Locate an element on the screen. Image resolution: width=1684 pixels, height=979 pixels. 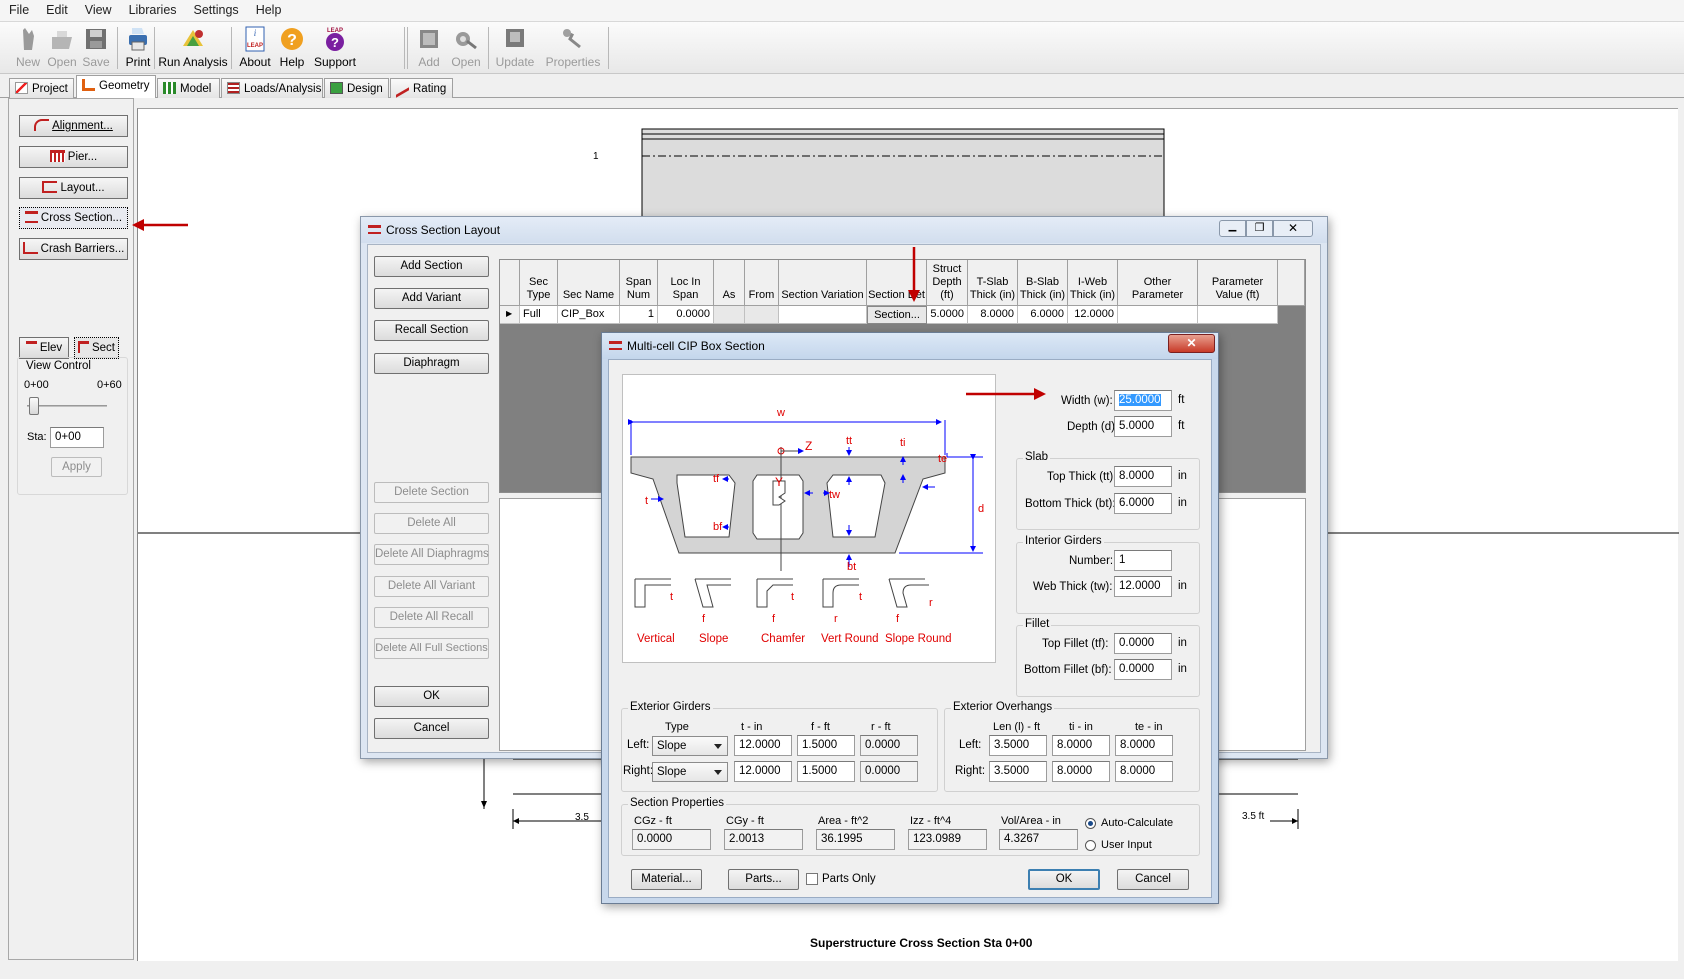
row-selector-icon: ▶ is located at coordinates (510, 315).